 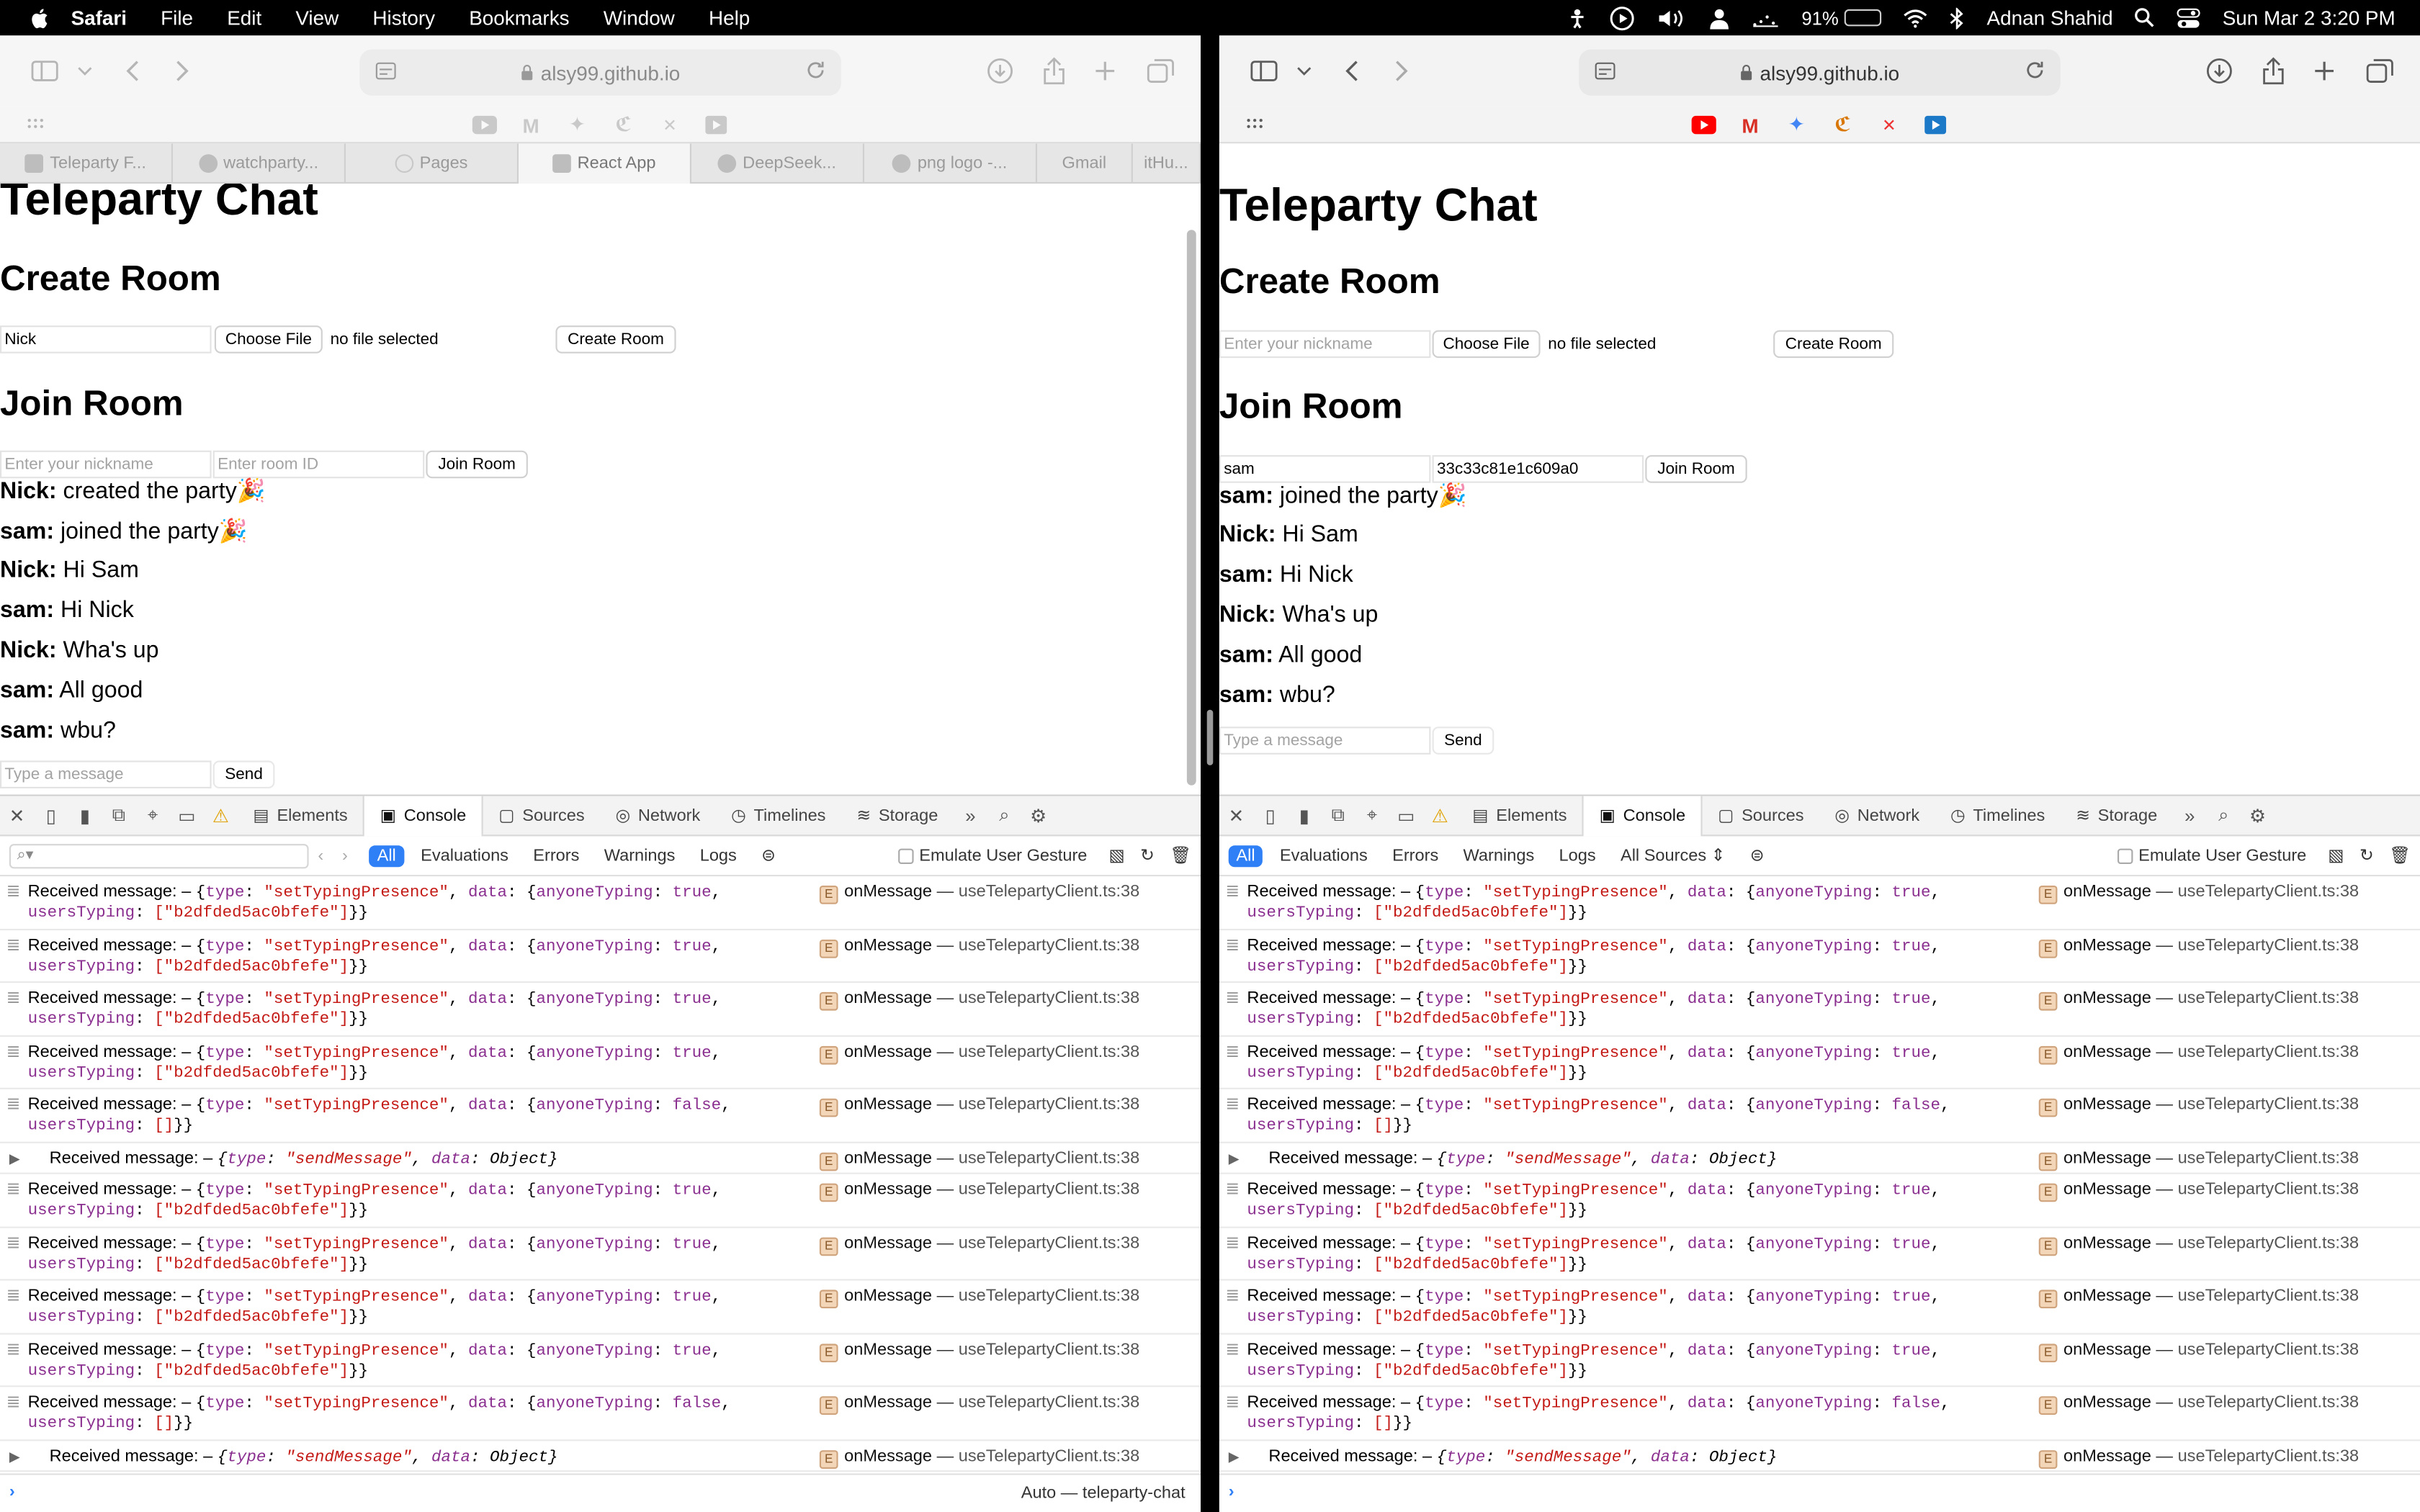 I want to click on device-icon: ▭, so click(x=187, y=816).